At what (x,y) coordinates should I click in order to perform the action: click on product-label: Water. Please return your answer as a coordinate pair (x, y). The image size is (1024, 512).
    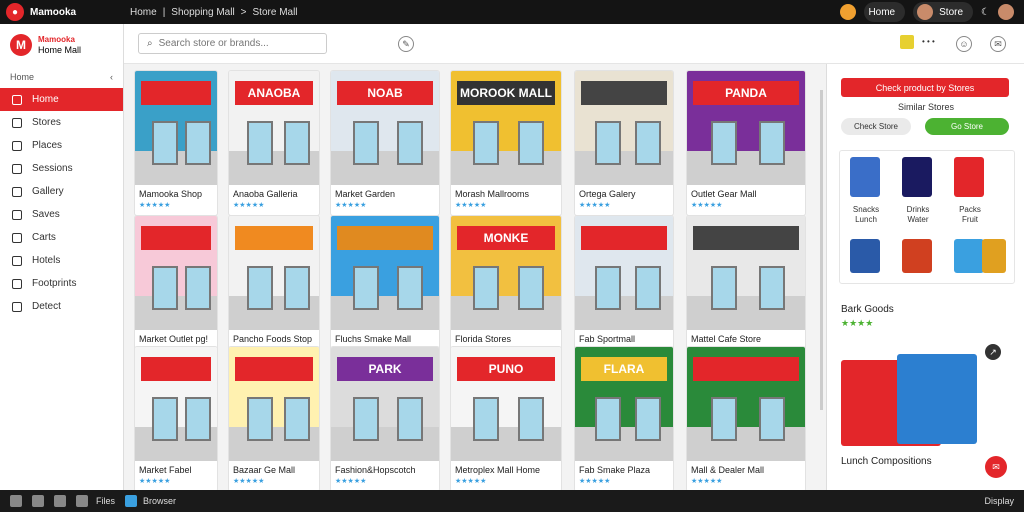
    Looking at the image, I should click on (918, 219).